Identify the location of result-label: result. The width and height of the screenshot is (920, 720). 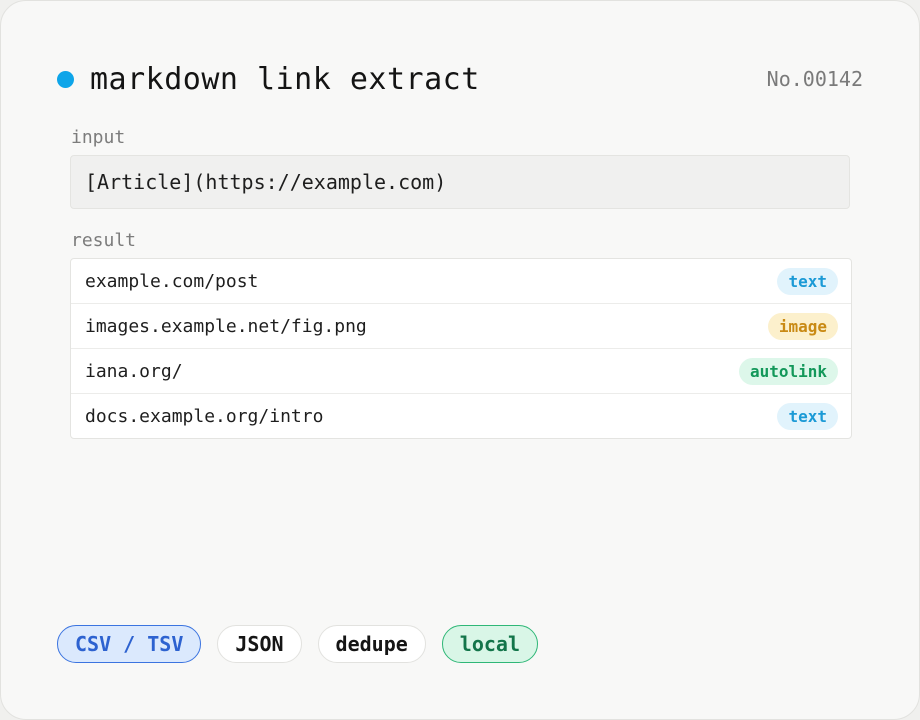
(104, 240).